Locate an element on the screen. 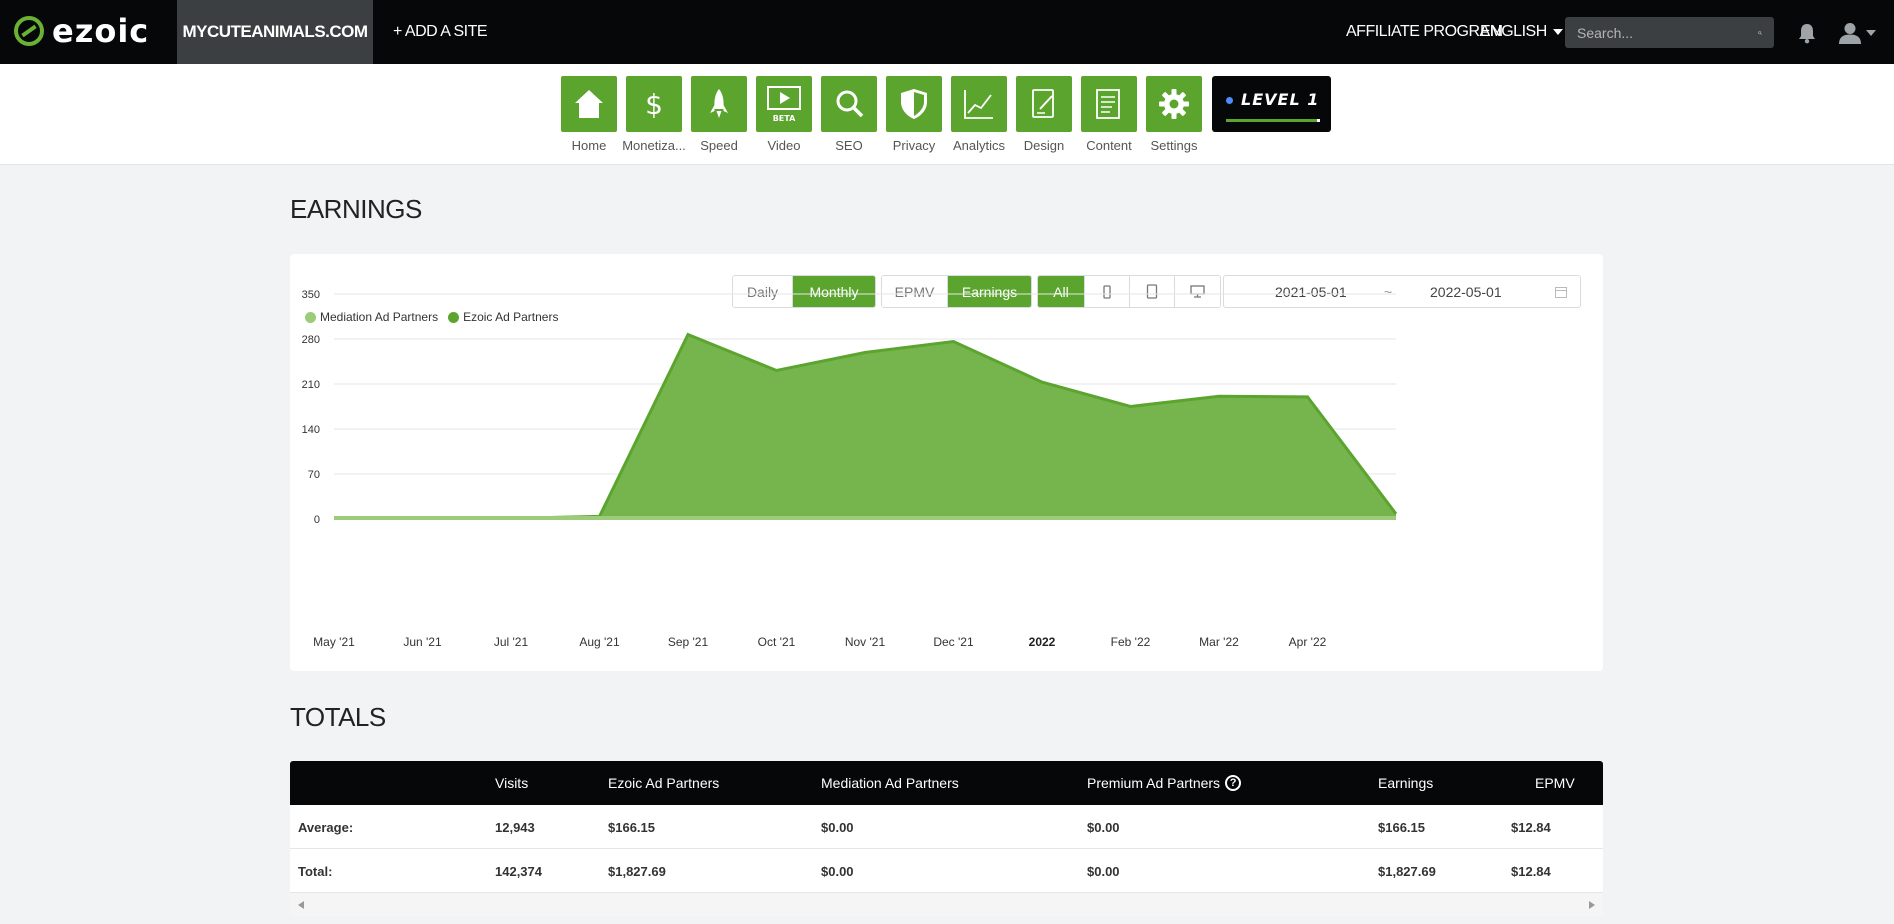  app-label: SEO is located at coordinates (849, 145).